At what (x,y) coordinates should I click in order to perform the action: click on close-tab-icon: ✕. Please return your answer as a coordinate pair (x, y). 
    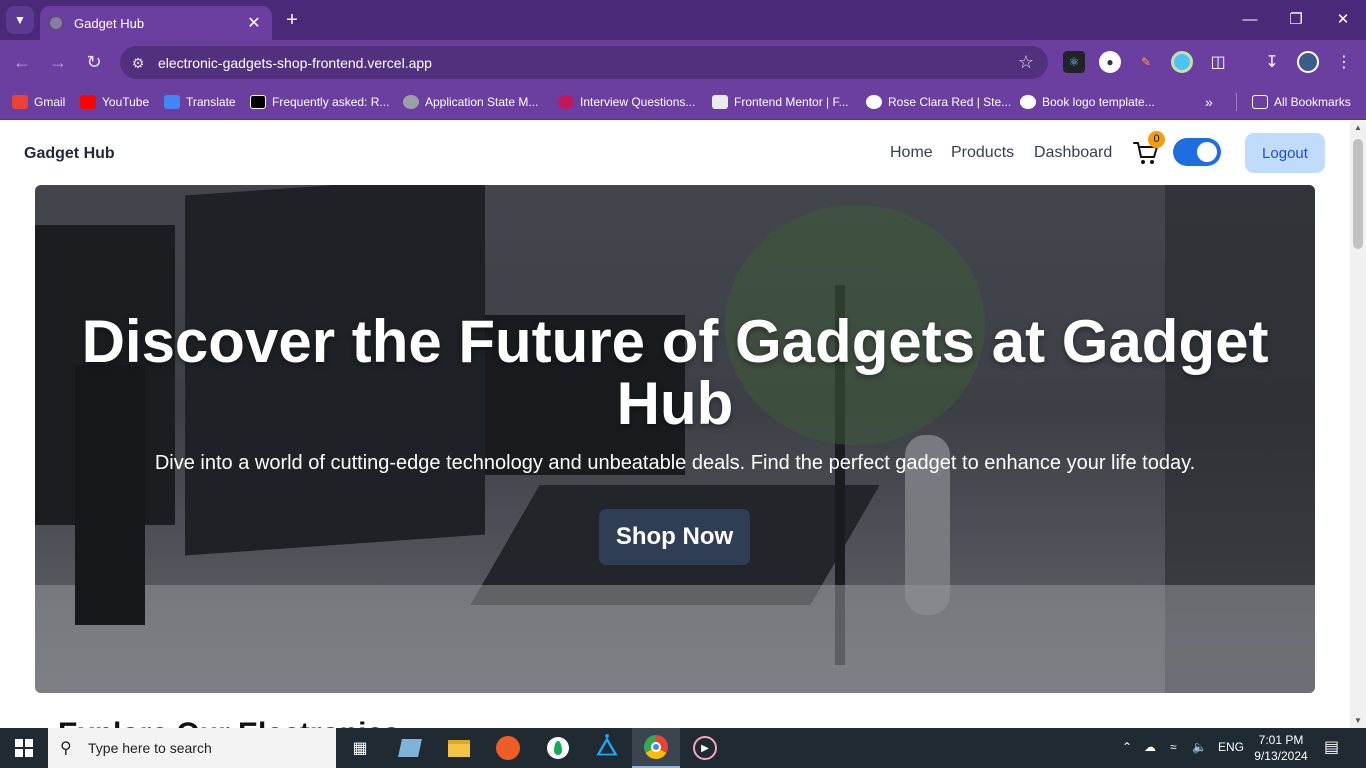
    Looking at the image, I should click on (254, 23).